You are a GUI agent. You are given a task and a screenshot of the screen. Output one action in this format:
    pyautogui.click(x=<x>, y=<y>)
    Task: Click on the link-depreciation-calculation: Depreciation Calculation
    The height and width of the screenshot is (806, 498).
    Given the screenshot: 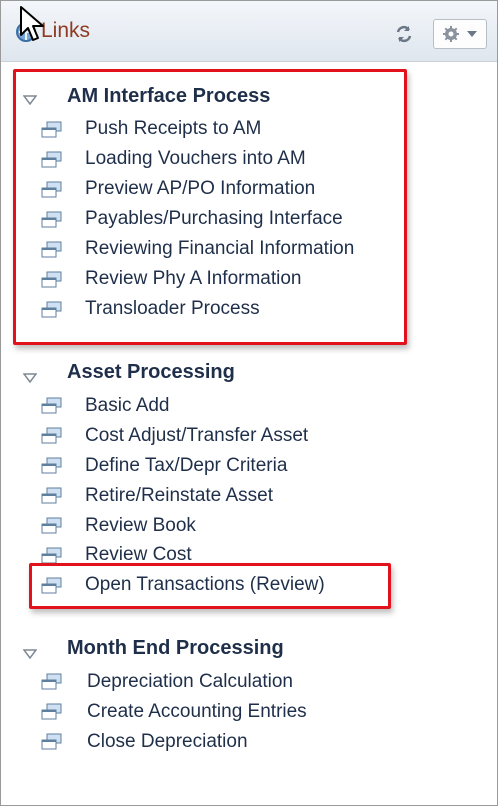 What is the action you would take?
    pyautogui.click(x=190, y=682)
    